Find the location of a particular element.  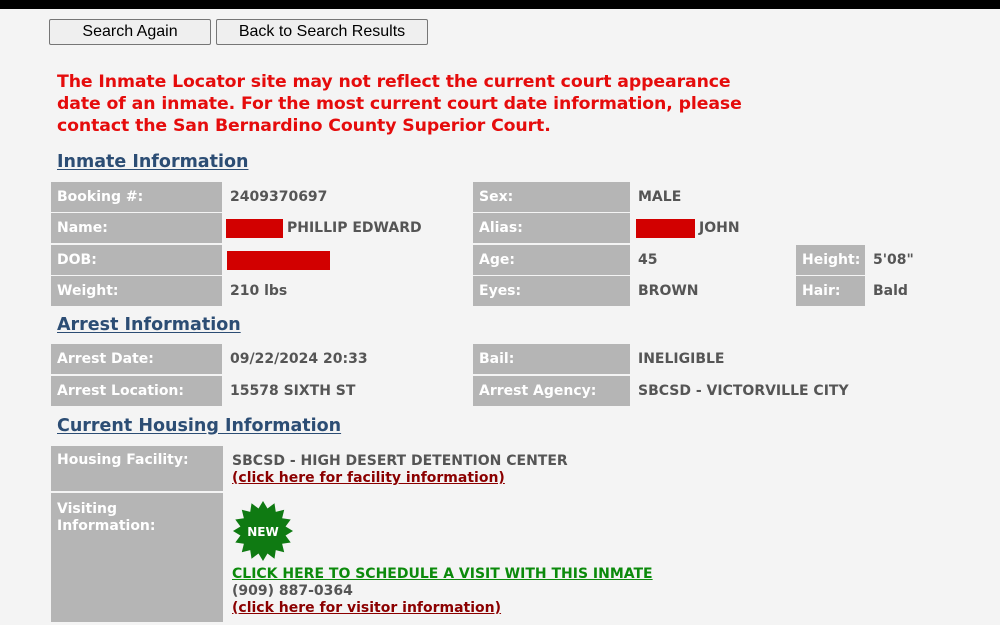

arrest-agency-label: Arrest Agency: is located at coordinates (551, 391).